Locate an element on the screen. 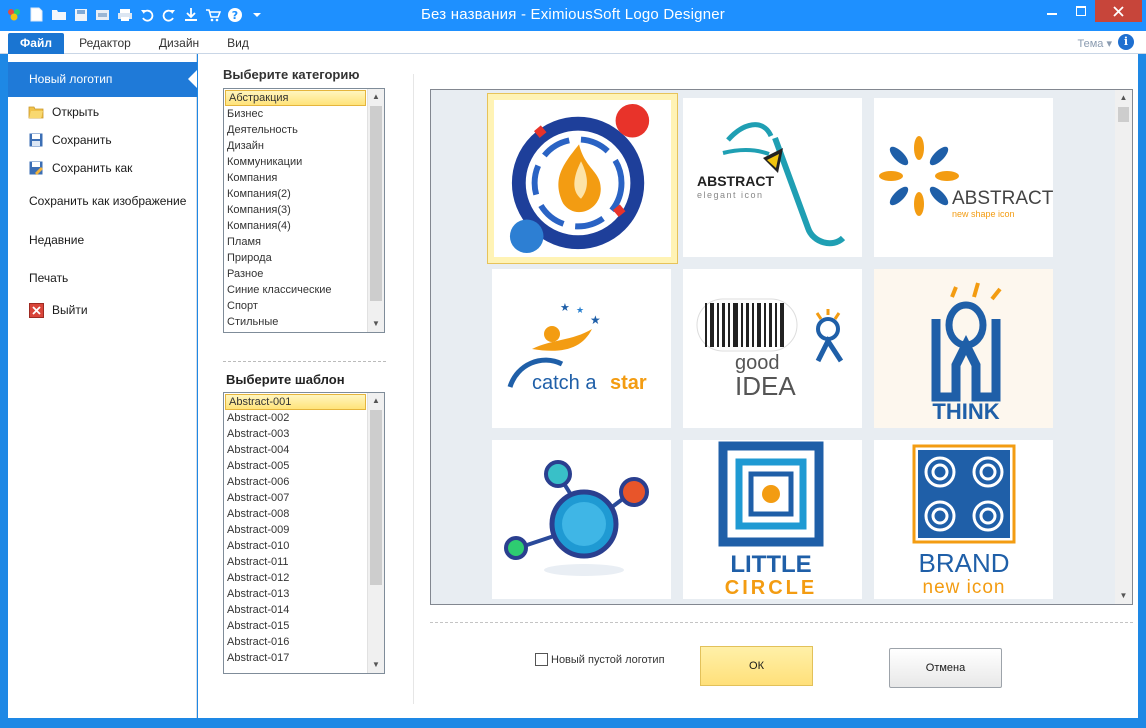 Image resolution: width=1146 pixels, height=728 pixels. template-item: Abstract-015 is located at coordinates (295, 626).